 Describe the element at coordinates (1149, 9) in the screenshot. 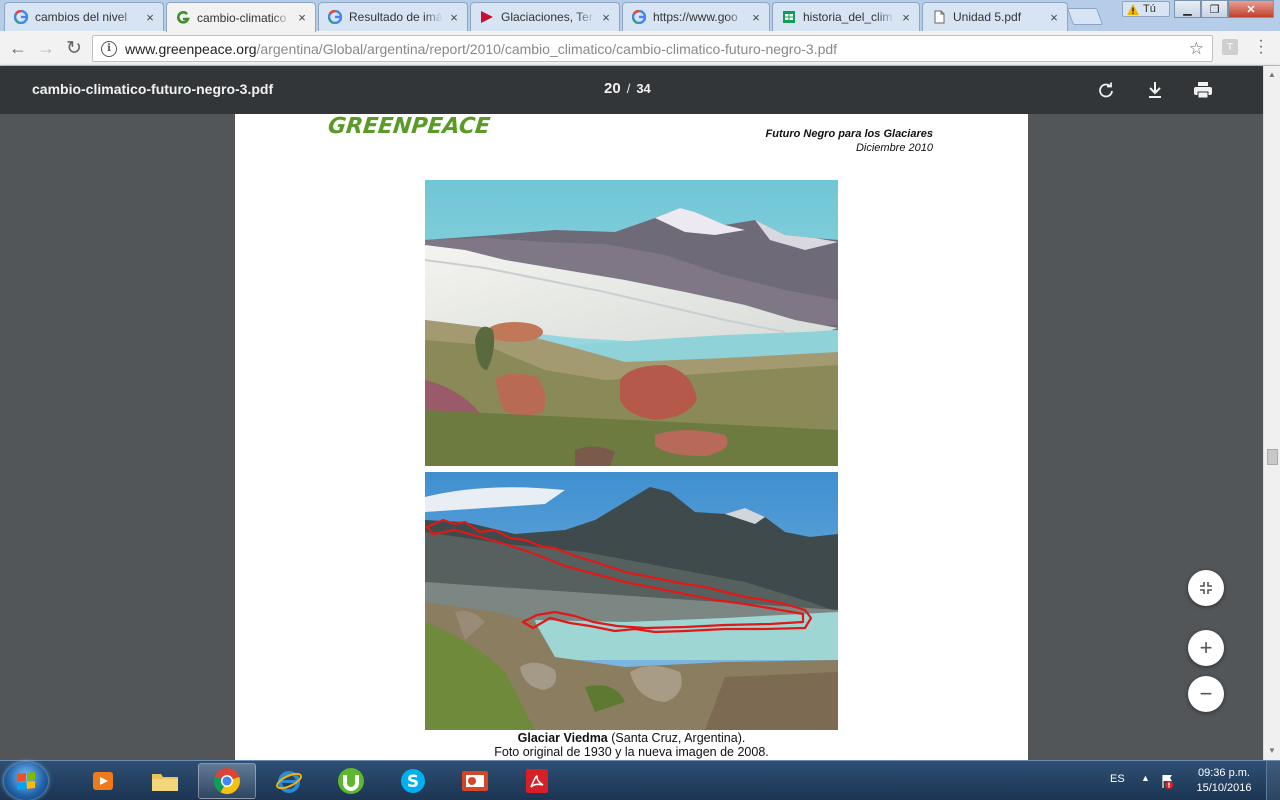

I see `profile-label: Tú` at that location.